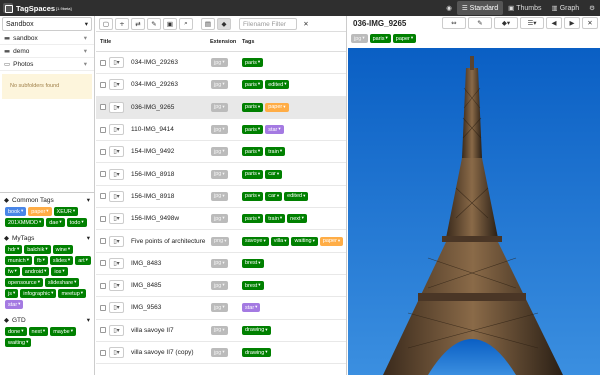 This screenshot has height=375, width=600. What do you see at coordinates (138, 23) in the screenshot?
I see `reload-button: ⇄` at bounding box center [138, 23].